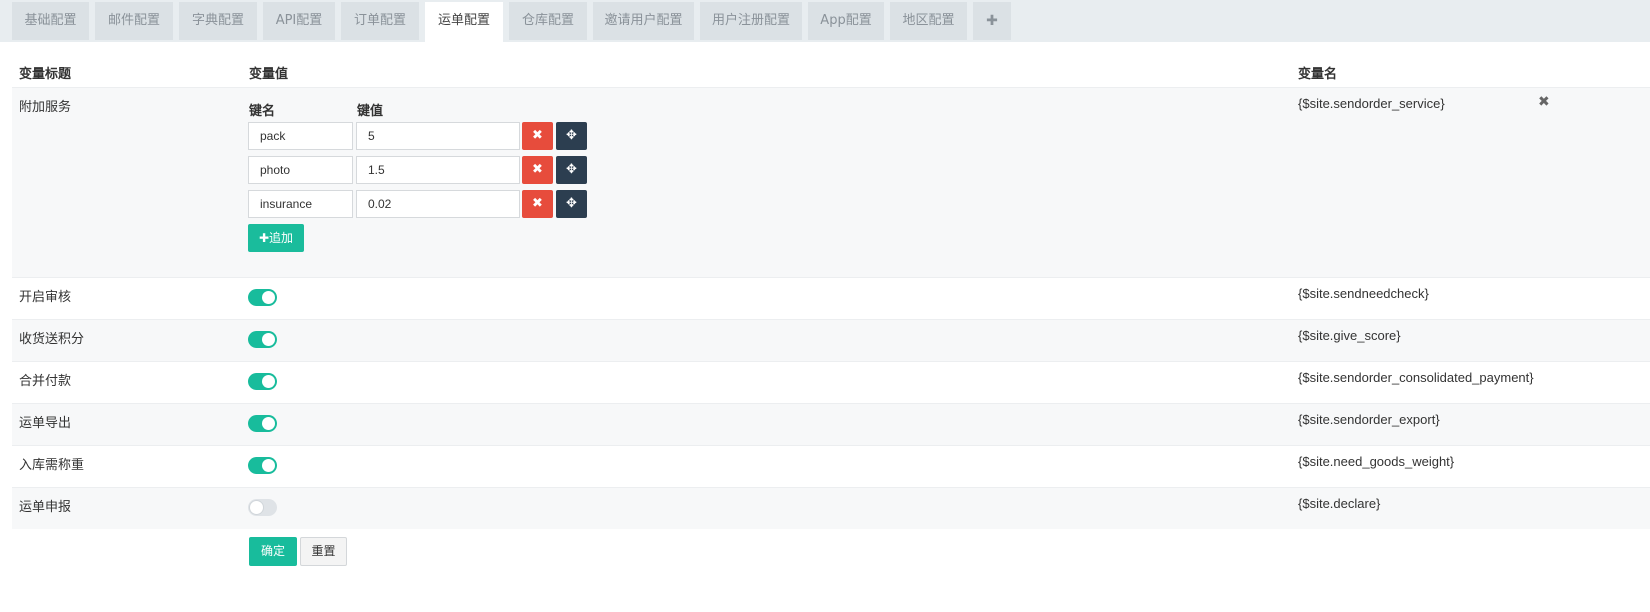 The height and width of the screenshot is (612, 1650). Describe the element at coordinates (134, 21) in the screenshot. I see `tab-mail: 邮件配置` at that location.